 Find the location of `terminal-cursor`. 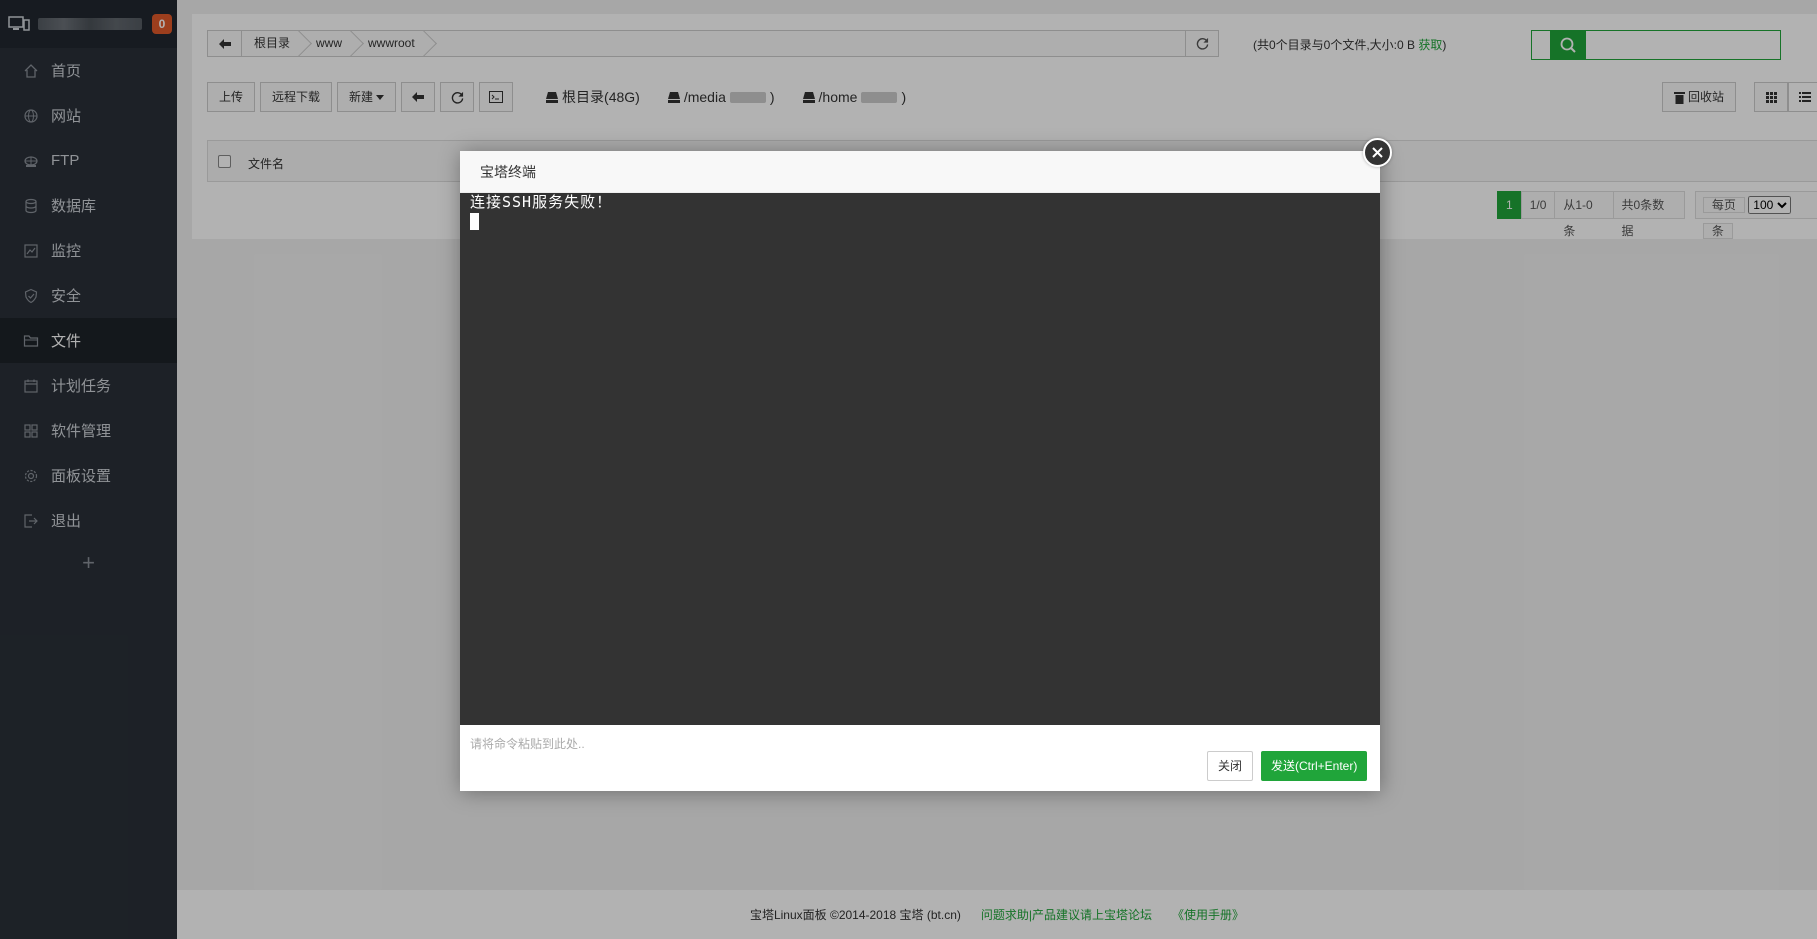

terminal-cursor is located at coordinates (474, 221).